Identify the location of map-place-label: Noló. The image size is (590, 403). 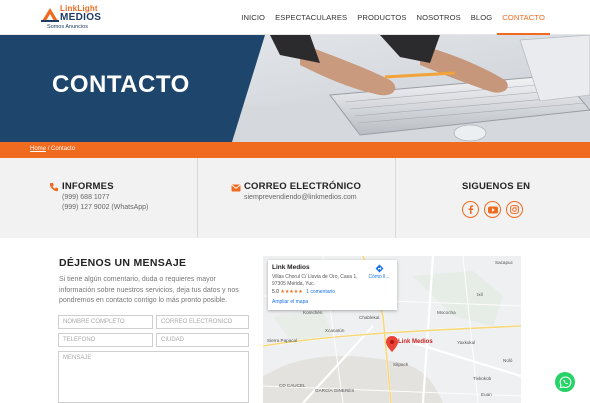
(508, 360).